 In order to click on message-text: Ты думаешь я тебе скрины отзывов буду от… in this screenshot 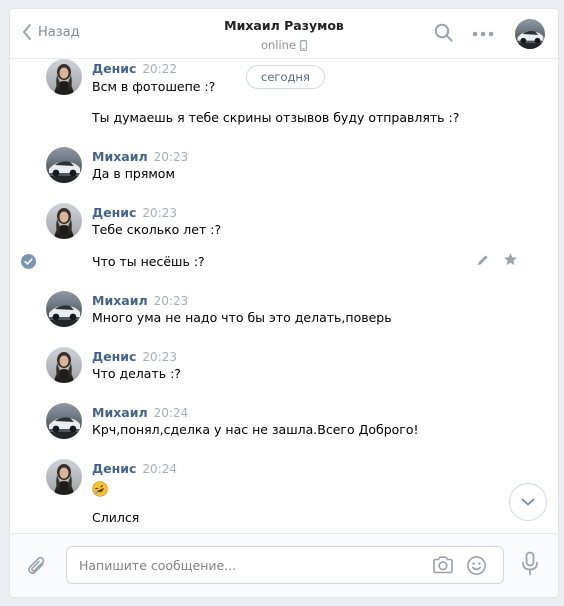, I will do `click(276, 117)`.